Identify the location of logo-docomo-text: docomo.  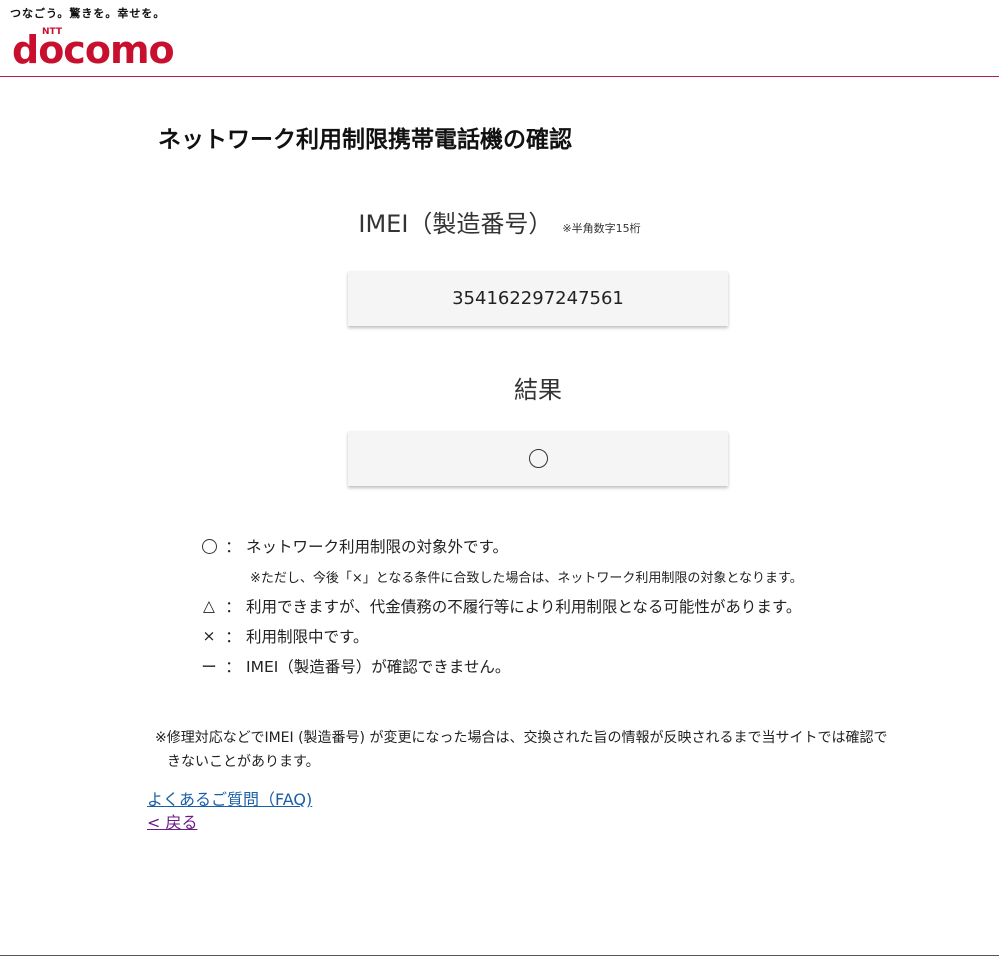
(93, 50).